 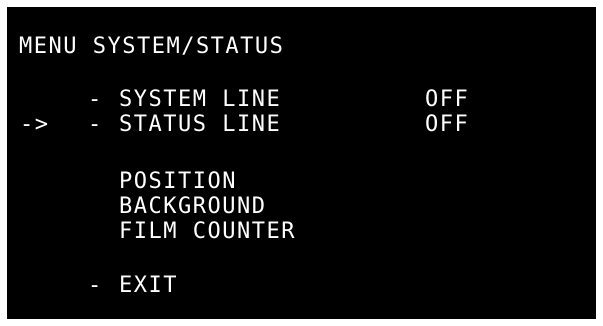 What do you see at coordinates (200, 100) in the screenshot?
I see `menu-item-system-line: SYSTEM LINE` at bounding box center [200, 100].